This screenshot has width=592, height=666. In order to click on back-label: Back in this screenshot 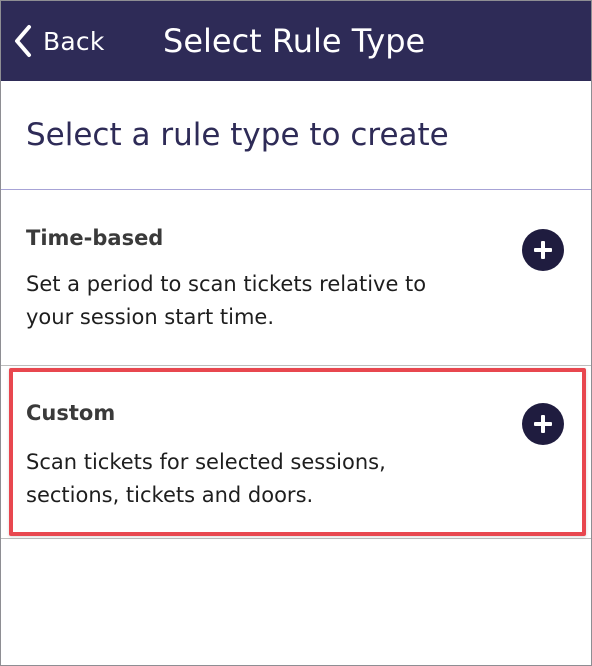, I will do `click(74, 41)`.